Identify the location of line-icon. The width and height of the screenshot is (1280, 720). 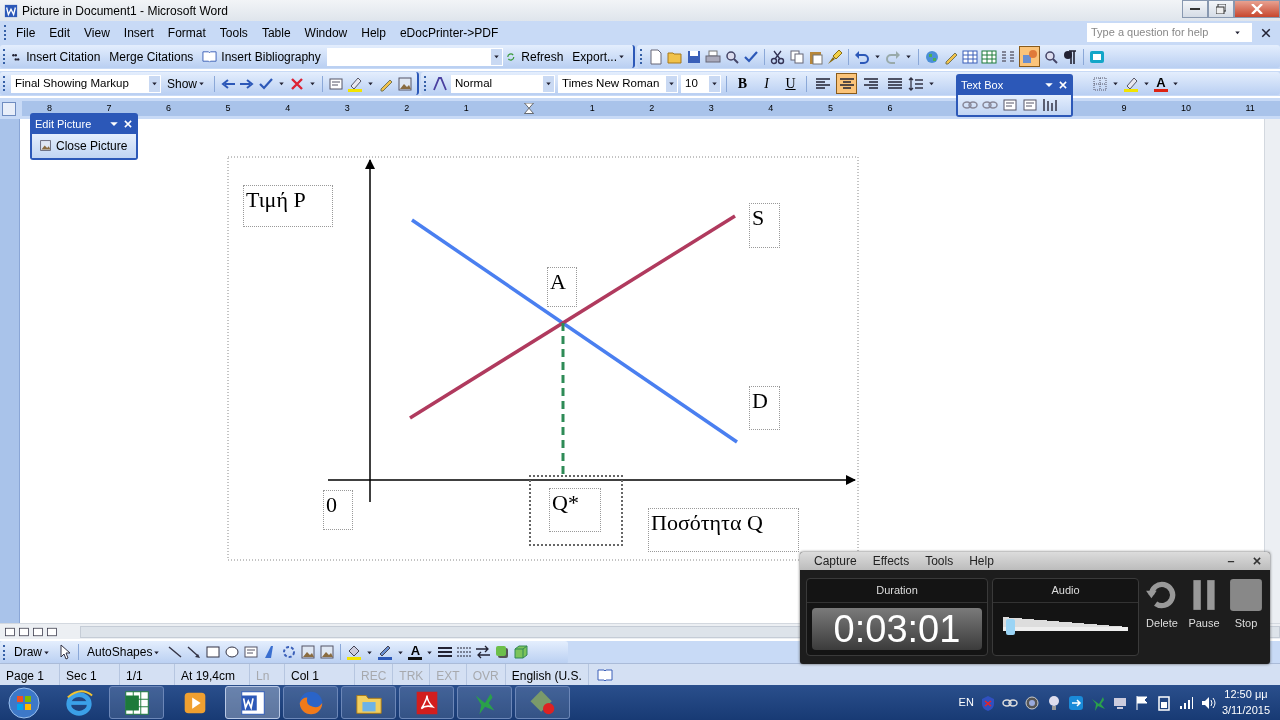
(175, 652).